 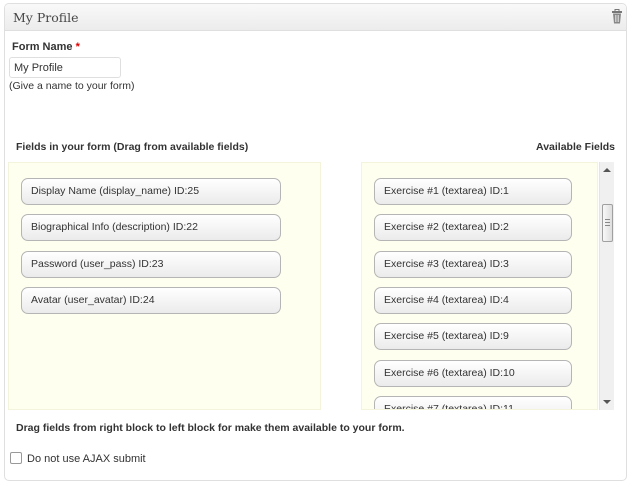 I want to click on available-field-item: Exercise #5 (textarea) ID:9, so click(x=473, y=336).